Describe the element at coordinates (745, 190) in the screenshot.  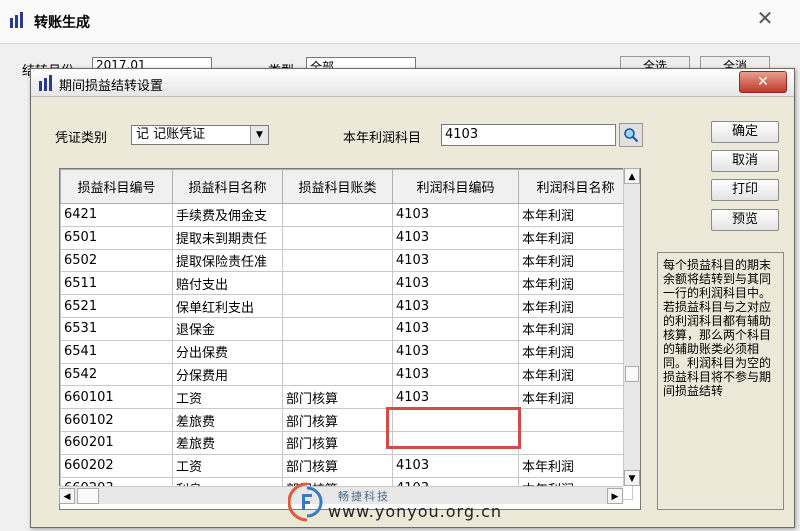
I see `print-button: 打印` at that location.